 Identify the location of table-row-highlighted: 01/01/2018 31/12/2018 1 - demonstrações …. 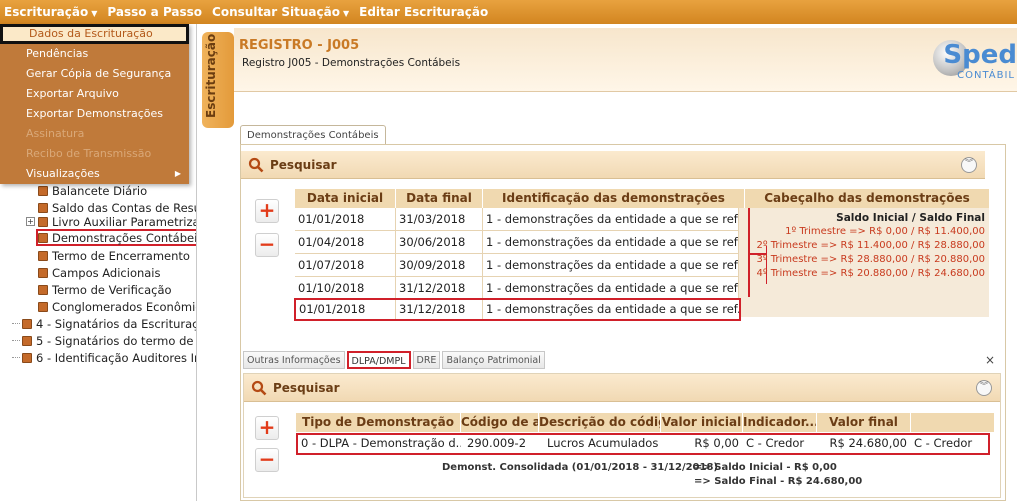
(517, 309).